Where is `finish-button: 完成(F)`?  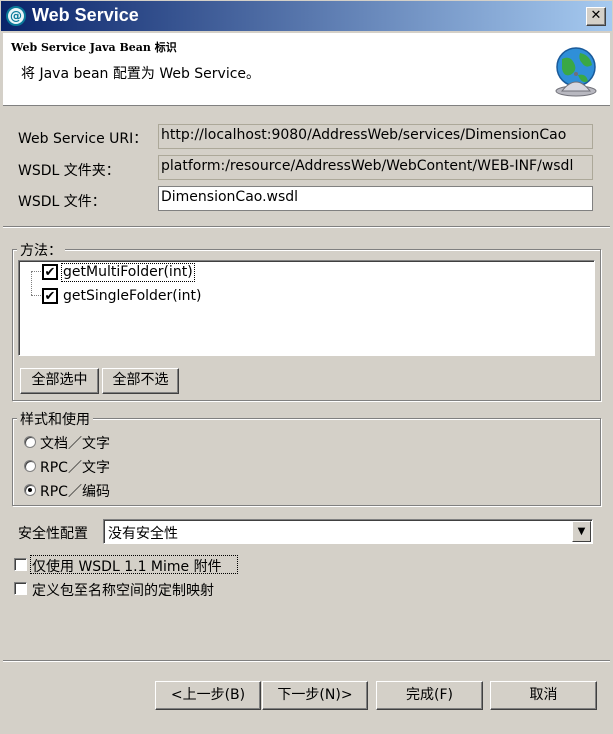 finish-button: 完成(F) is located at coordinates (429, 695).